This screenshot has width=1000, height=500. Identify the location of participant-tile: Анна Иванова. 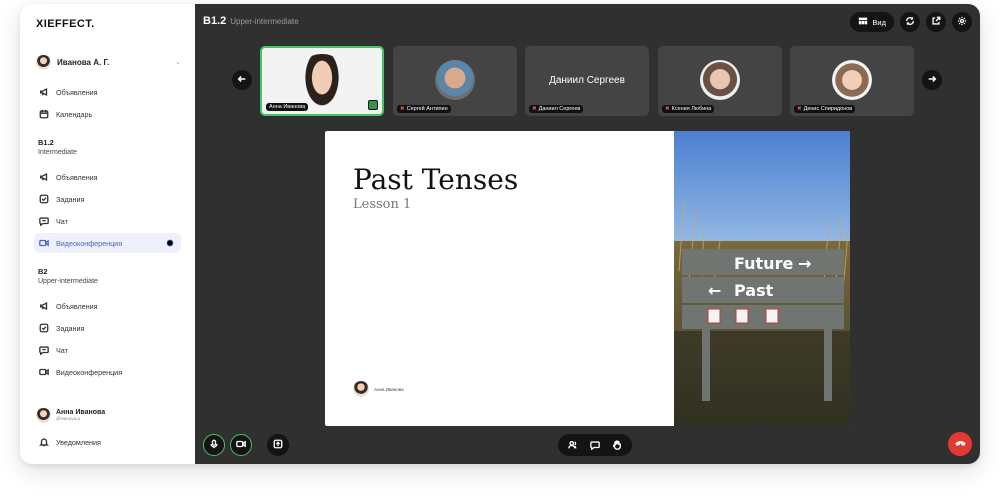
(322, 81).